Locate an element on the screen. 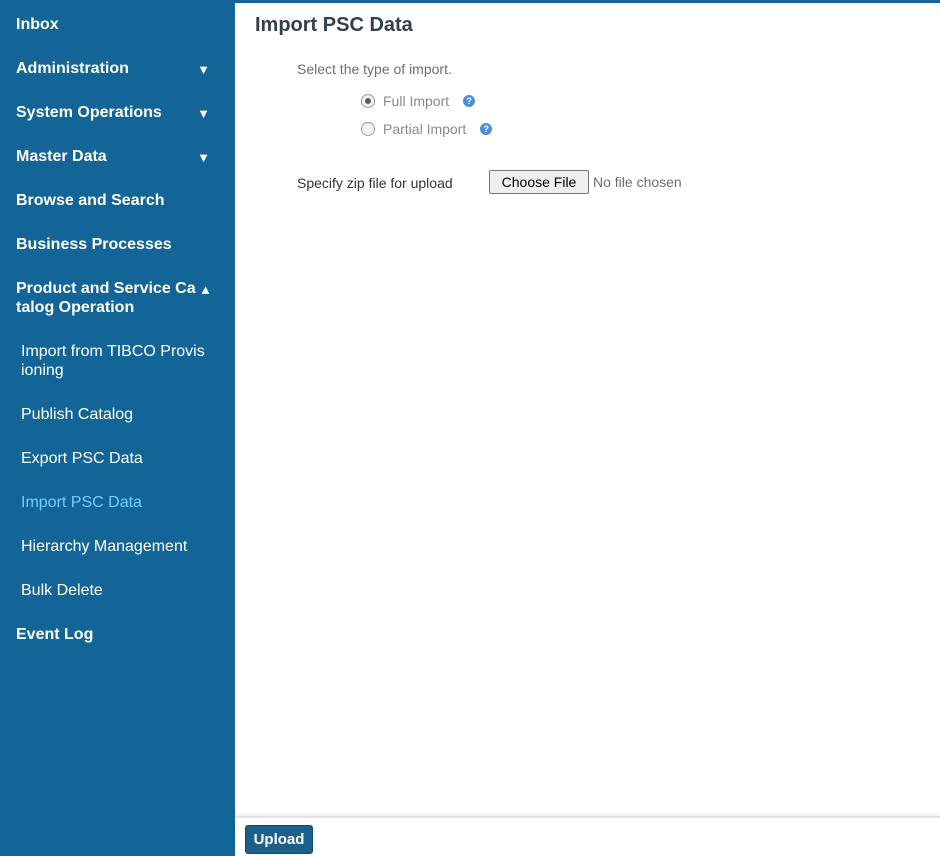 The width and height of the screenshot is (940, 856). page-title: Import PSC Data is located at coordinates (334, 25).